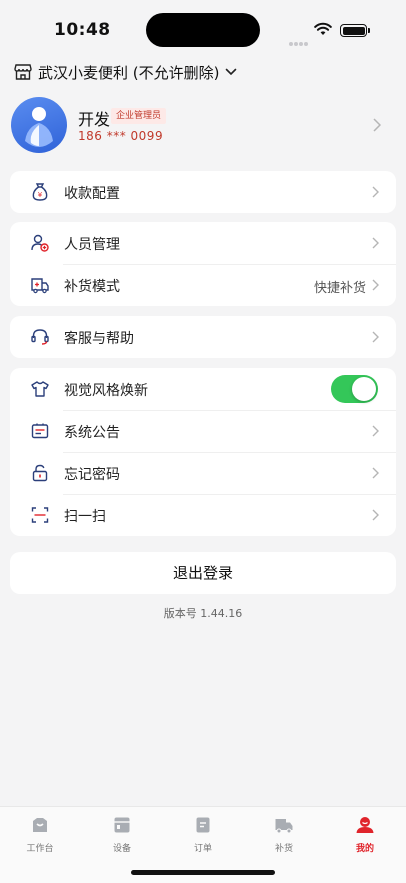 This screenshot has height=883, width=406. I want to click on profile-card: 开发 企业管理员 186 *** 0099, so click(203, 127).